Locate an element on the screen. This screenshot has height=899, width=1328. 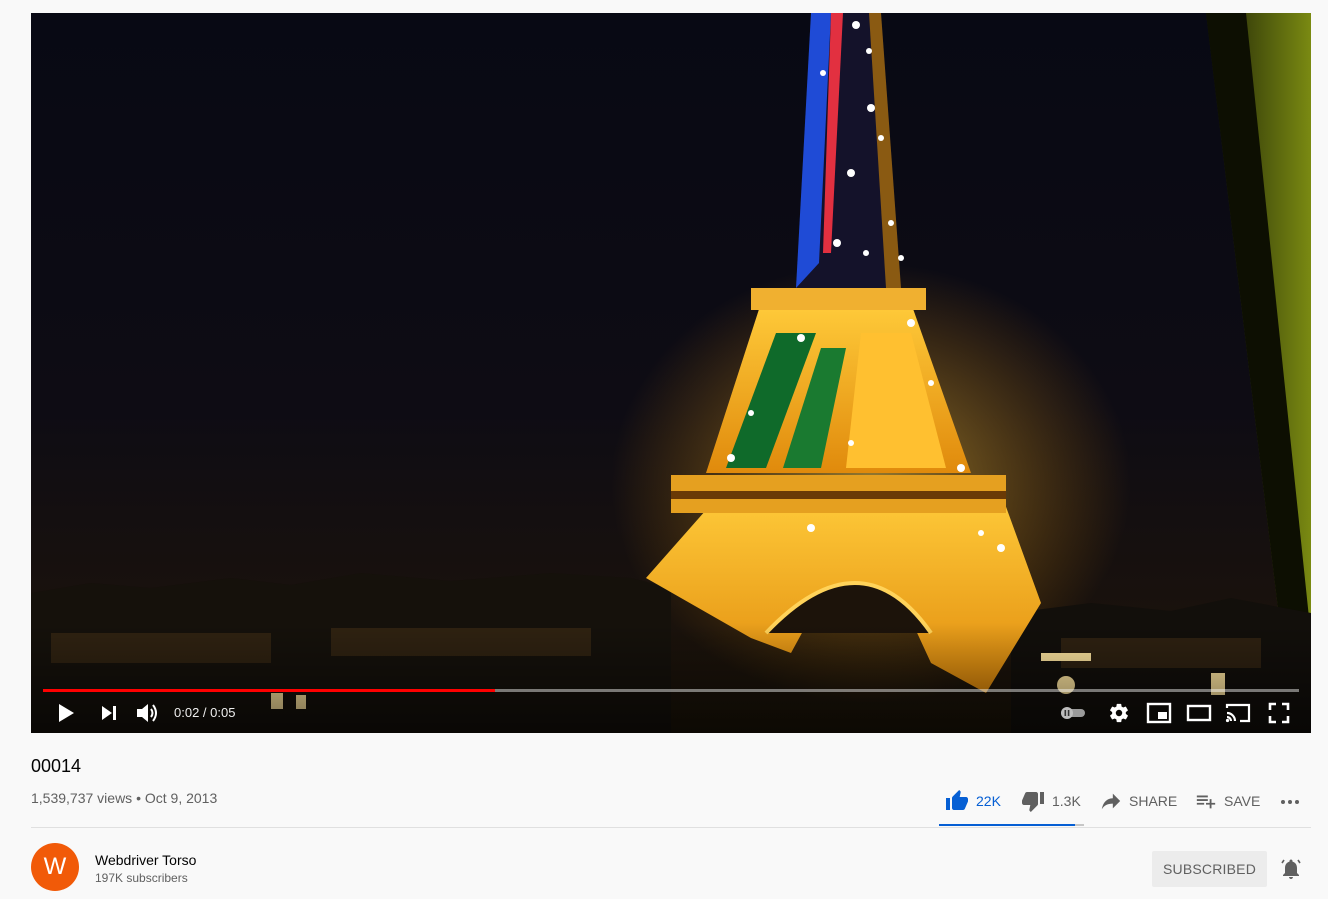
video-title: 00014 is located at coordinates (56, 766).